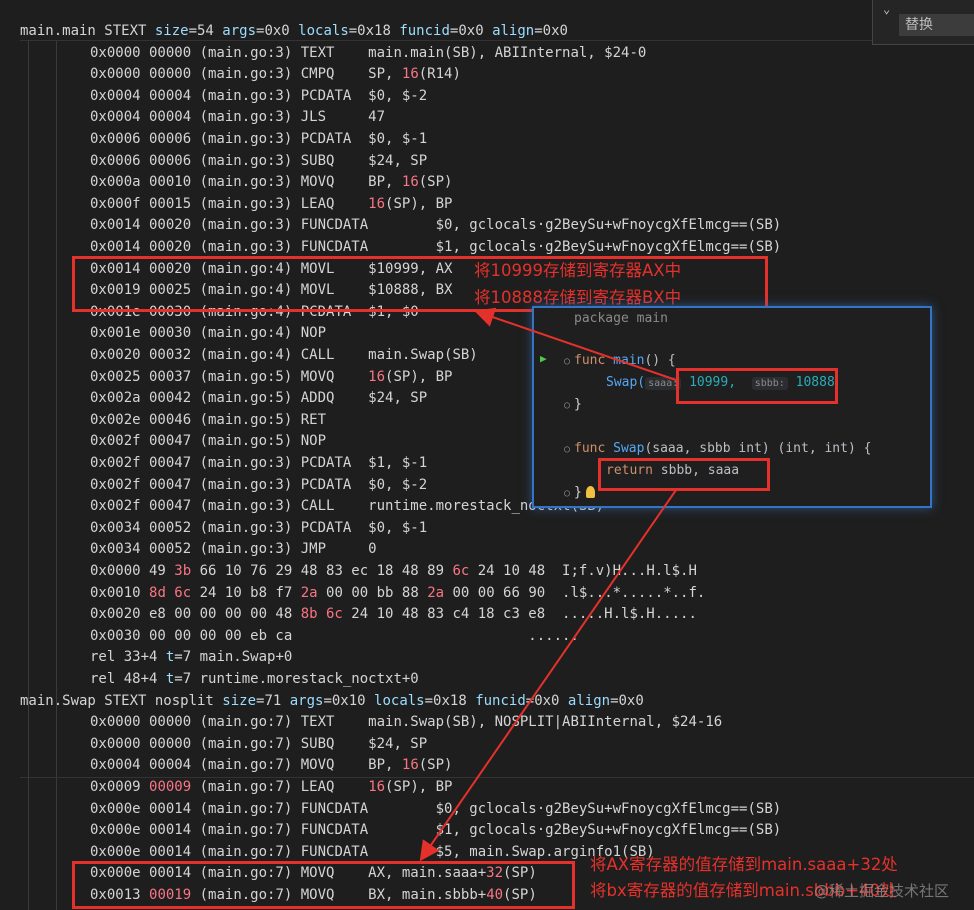 The height and width of the screenshot is (910, 974). What do you see at coordinates (575, 344) in the screenshot?
I see `arrow-args-to-movl` at bounding box center [575, 344].